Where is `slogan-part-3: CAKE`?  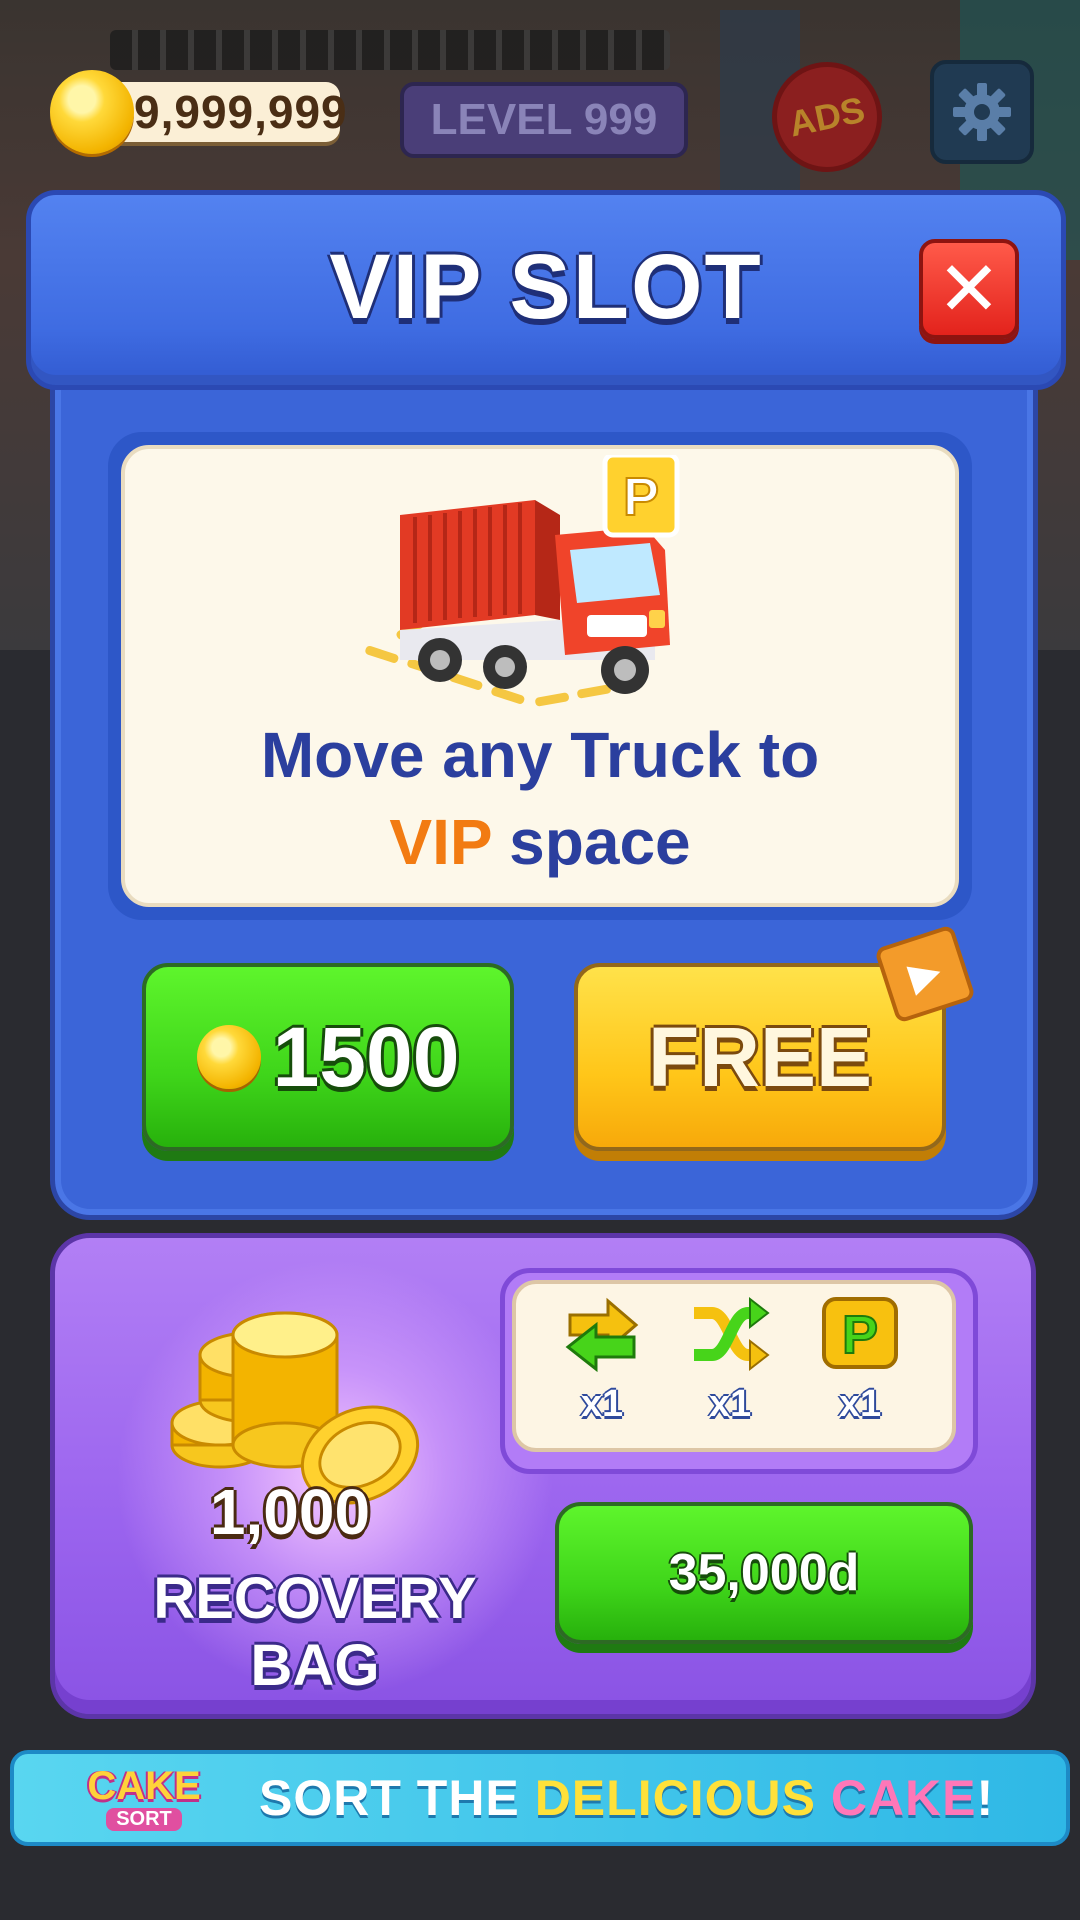
slogan-part-3: CAKE is located at coordinates (896, 1798).